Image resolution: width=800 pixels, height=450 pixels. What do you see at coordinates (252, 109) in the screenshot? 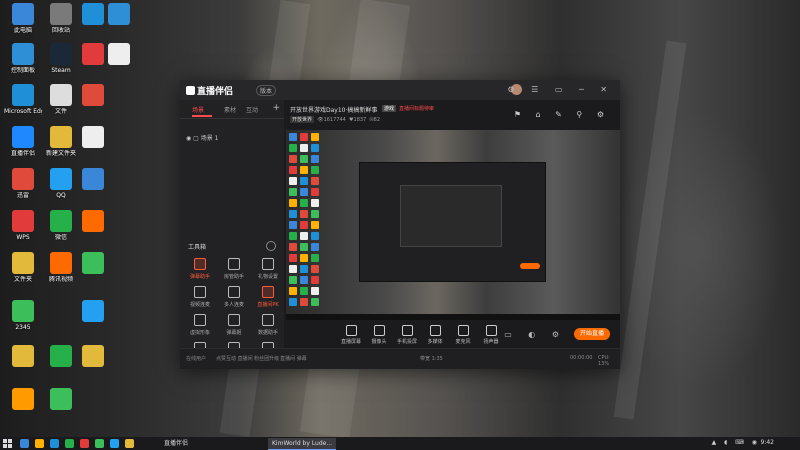
I see `tab-interact: 互动` at bounding box center [252, 109].